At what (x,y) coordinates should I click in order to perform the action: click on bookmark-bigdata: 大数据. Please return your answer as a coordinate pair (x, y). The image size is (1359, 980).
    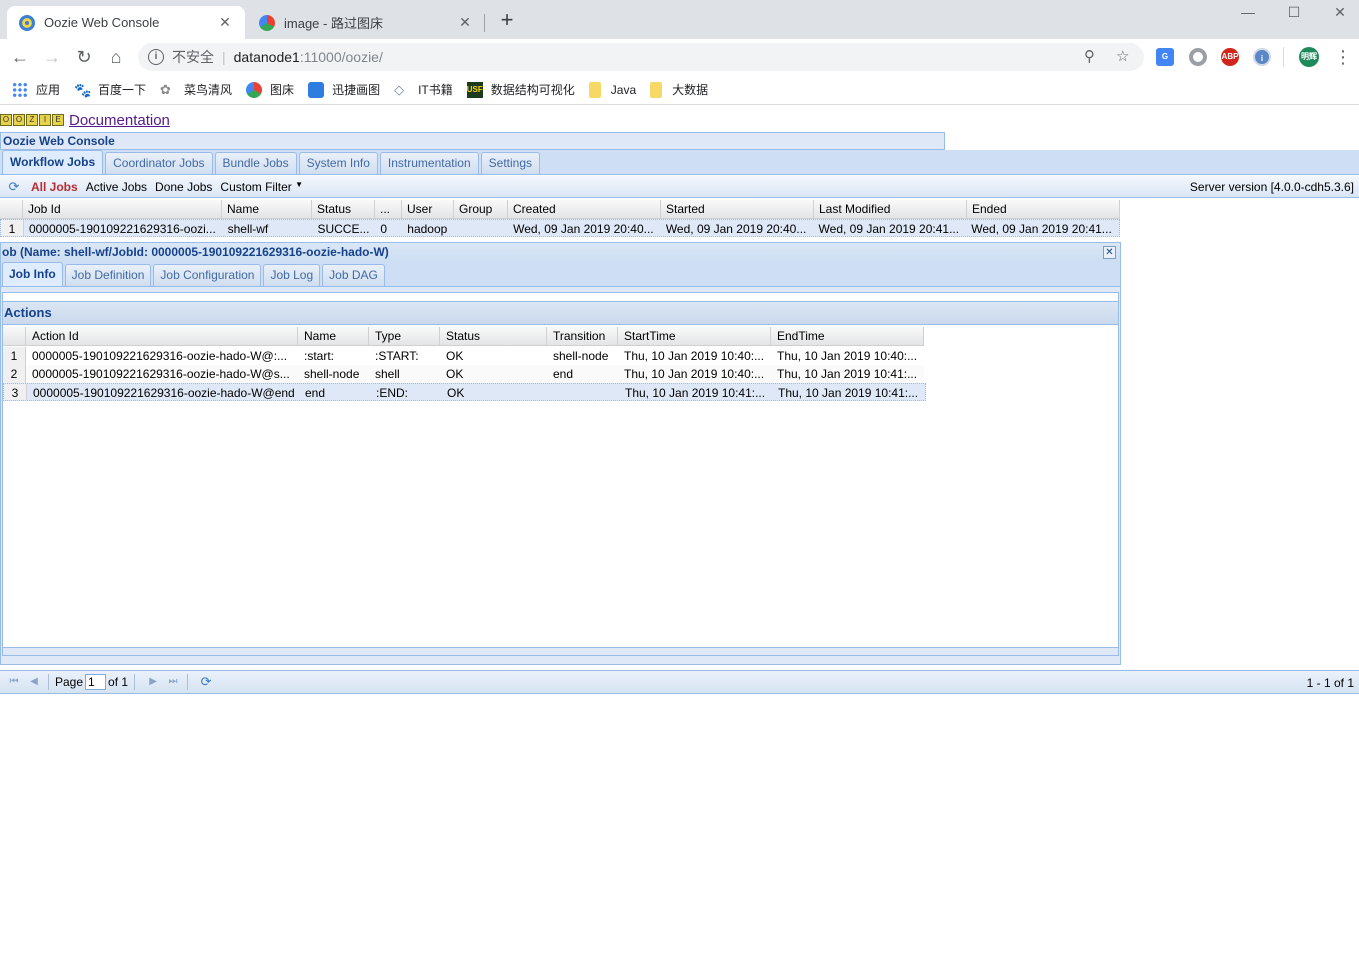
    Looking at the image, I should click on (679, 89).